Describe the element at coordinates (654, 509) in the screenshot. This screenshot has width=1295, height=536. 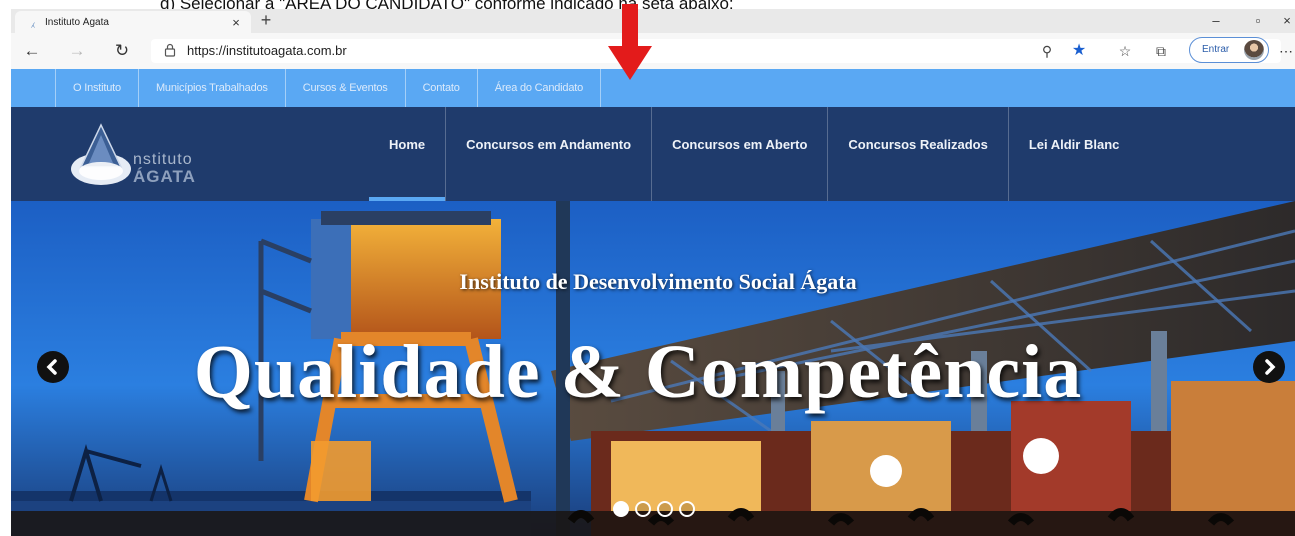
I see `carousel-indicators` at that location.